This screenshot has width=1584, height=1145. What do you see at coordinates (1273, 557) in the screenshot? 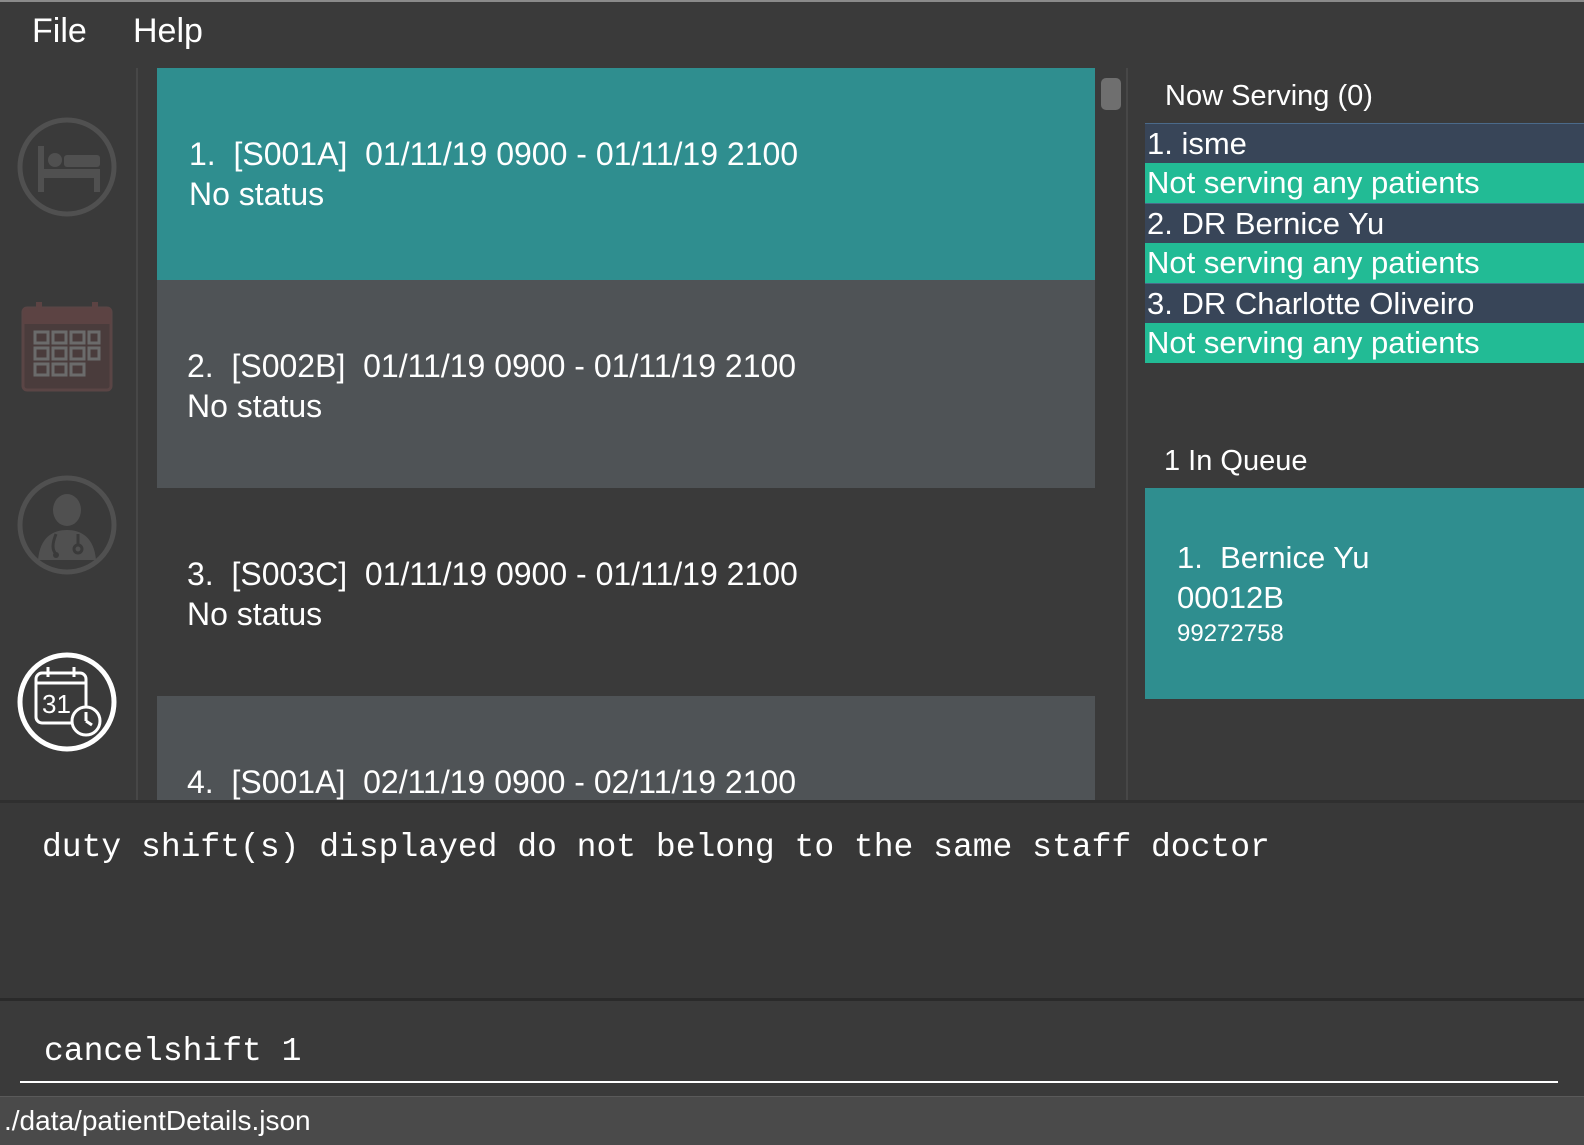
I see `queue-patient-name: 1. Bernice Yu` at bounding box center [1273, 557].